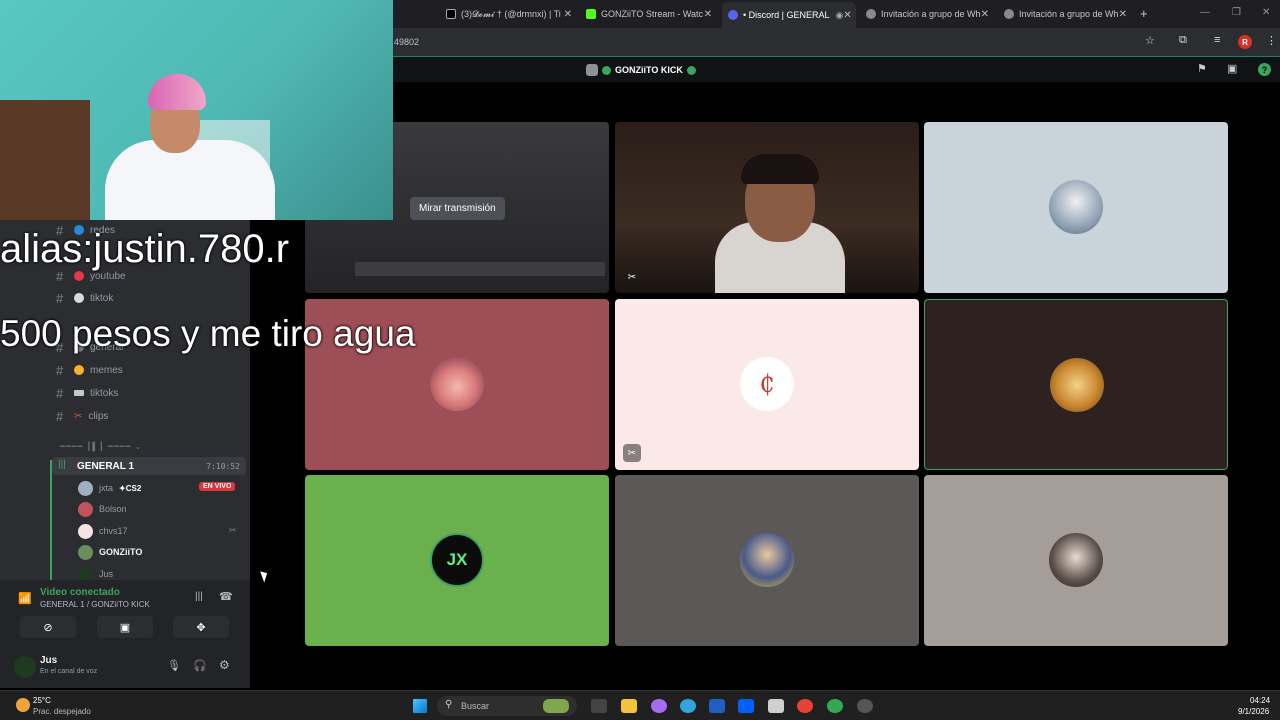 The width and height of the screenshot is (1280, 720). Describe the element at coordinates (835, 706) in the screenshot. I see `chrome-profile-icon` at that location.